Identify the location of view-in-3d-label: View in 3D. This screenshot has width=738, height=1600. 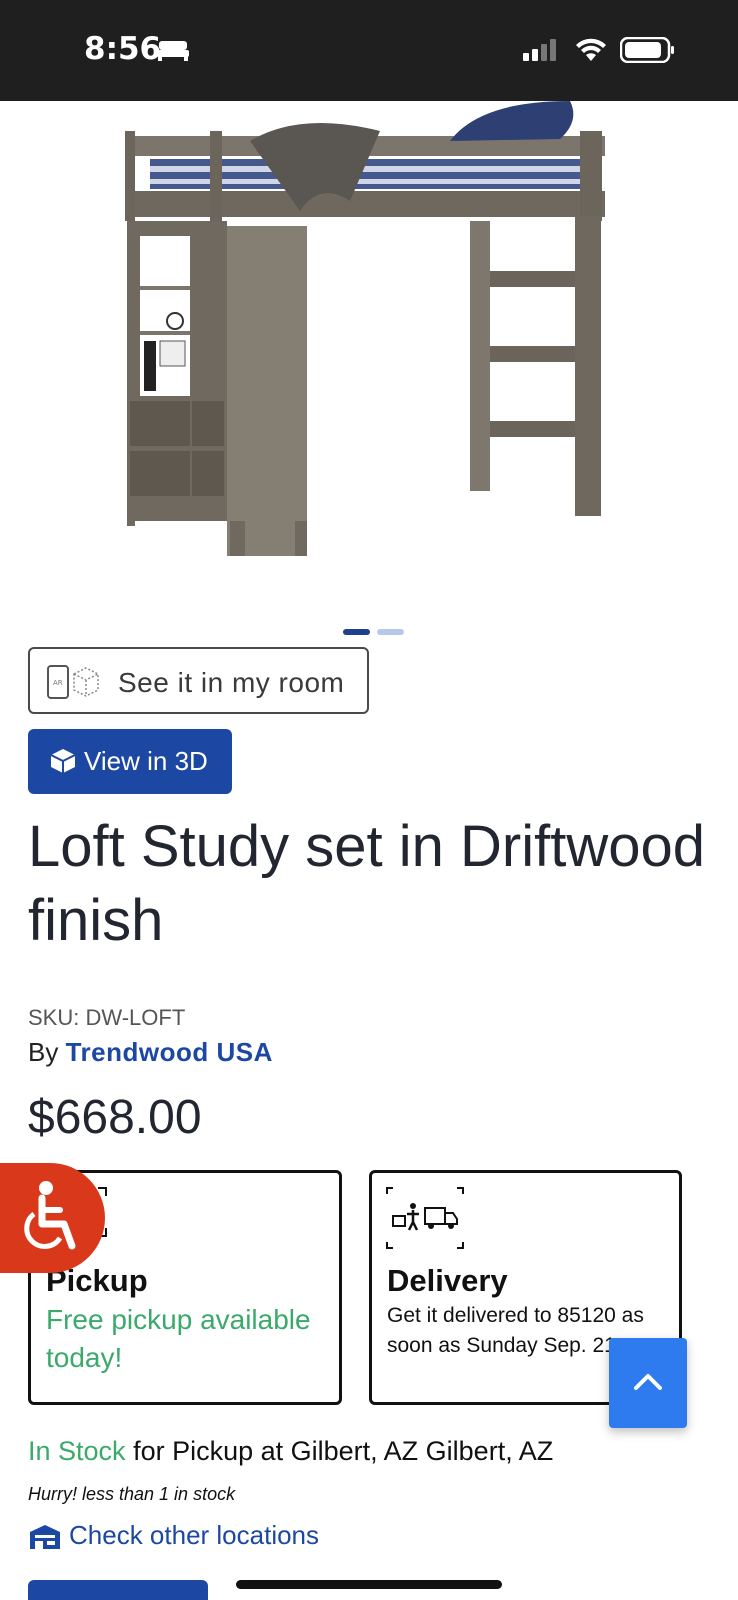
(146, 761).